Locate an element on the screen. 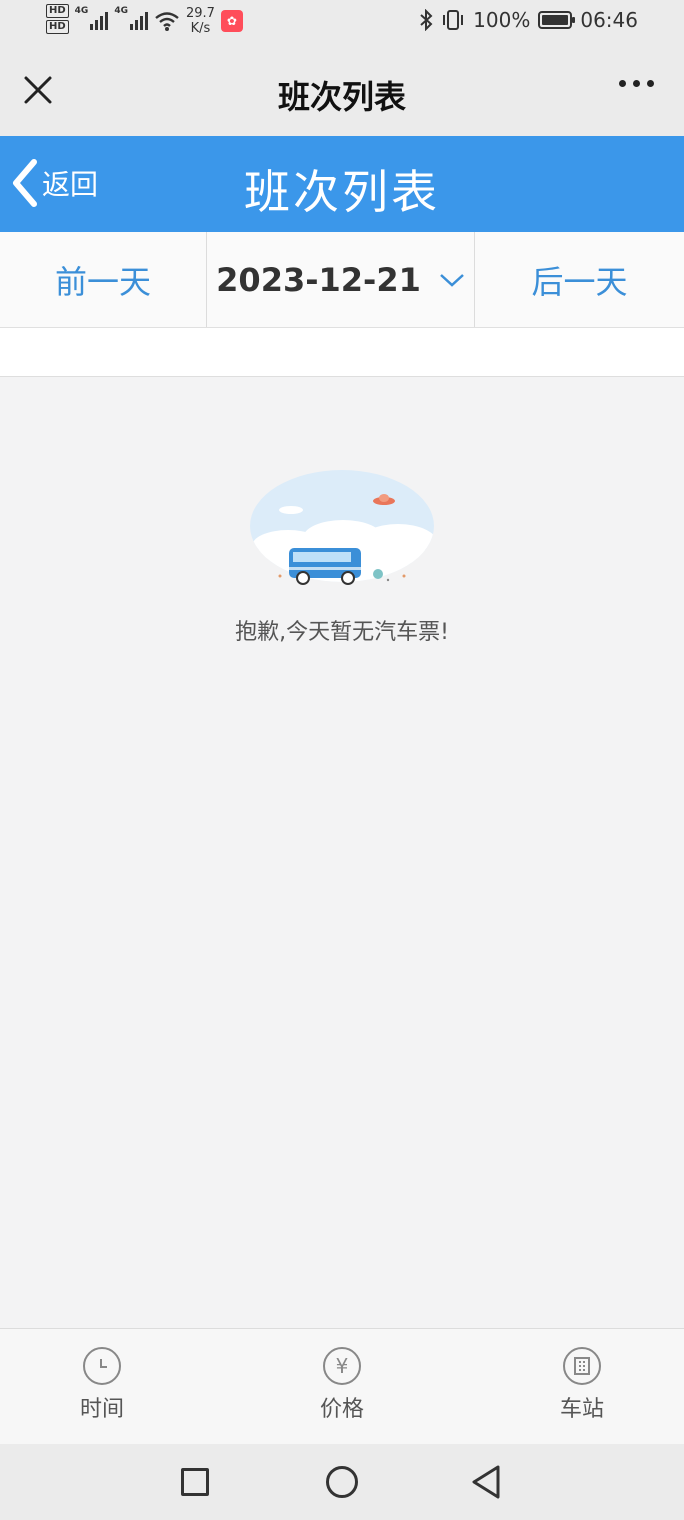  home-button is located at coordinates (342, 1482).